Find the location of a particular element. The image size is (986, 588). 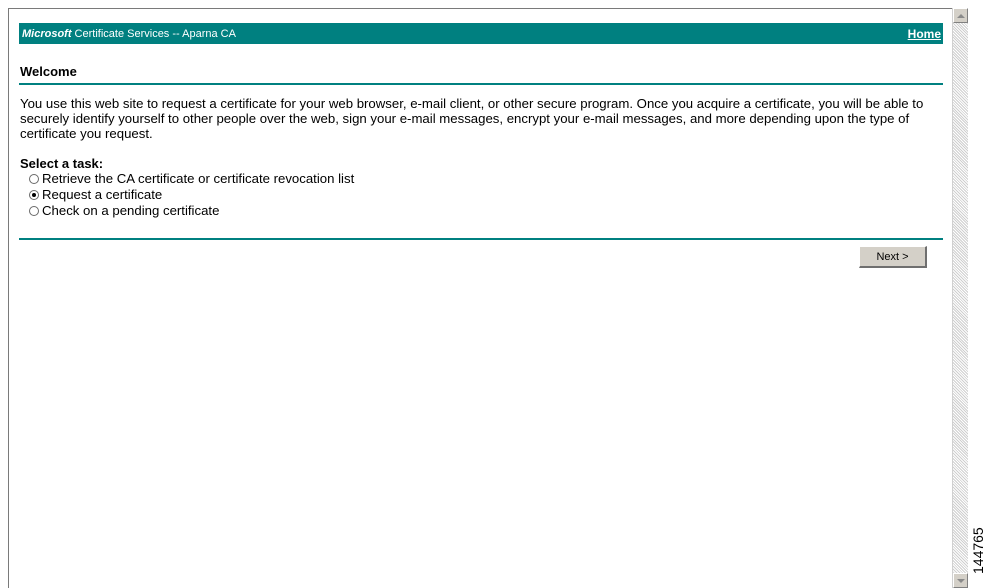

scroll-down-button is located at coordinates (960, 580).